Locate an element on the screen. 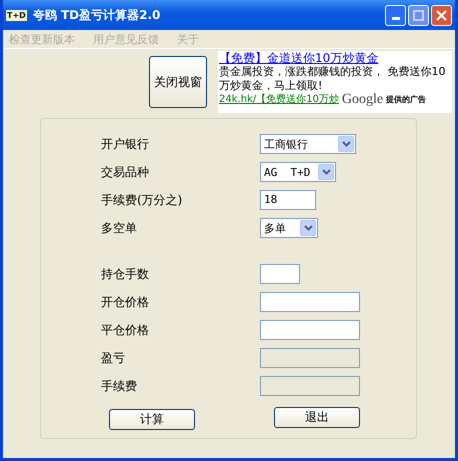  maximize-button is located at coordinates (418, 15).